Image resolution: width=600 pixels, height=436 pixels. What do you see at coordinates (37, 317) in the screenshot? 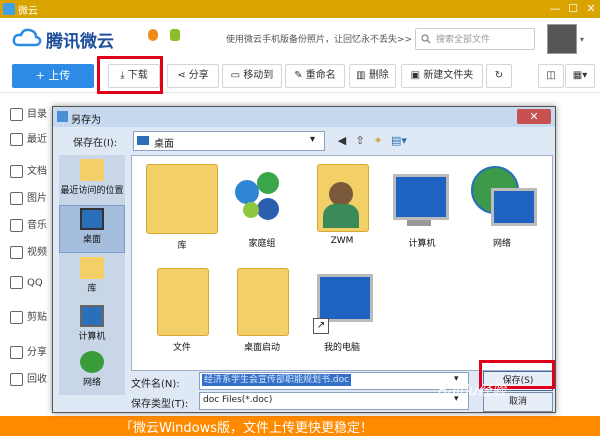
I see `sidebar-item-label: 剪贴` at bounding box center [37, 317].